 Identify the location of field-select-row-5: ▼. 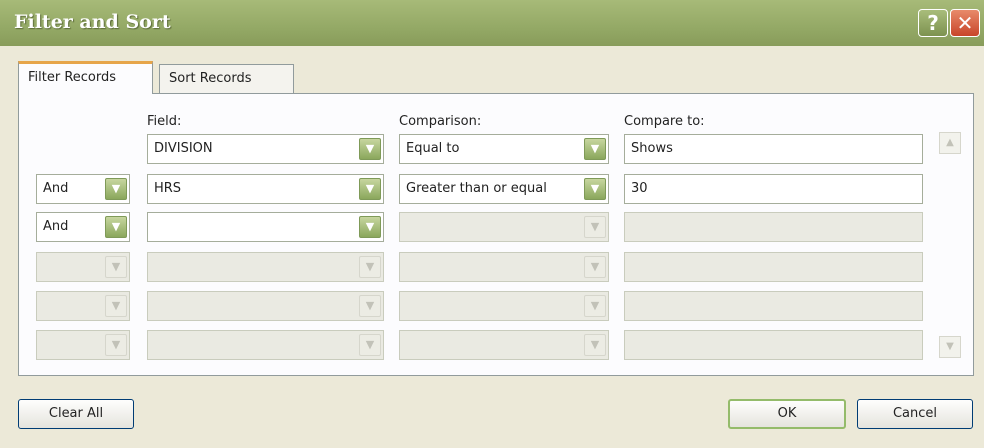
(265, 306).